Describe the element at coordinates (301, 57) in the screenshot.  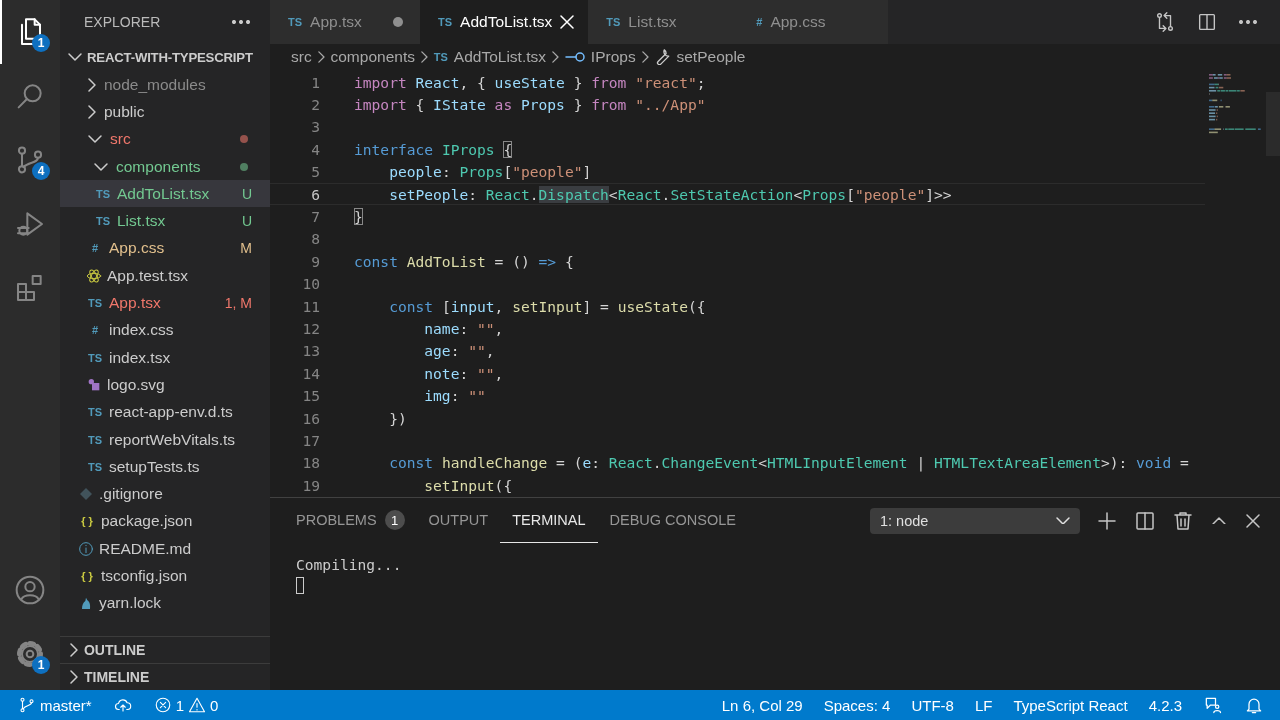
I see `breadcrumb: src` at that location.